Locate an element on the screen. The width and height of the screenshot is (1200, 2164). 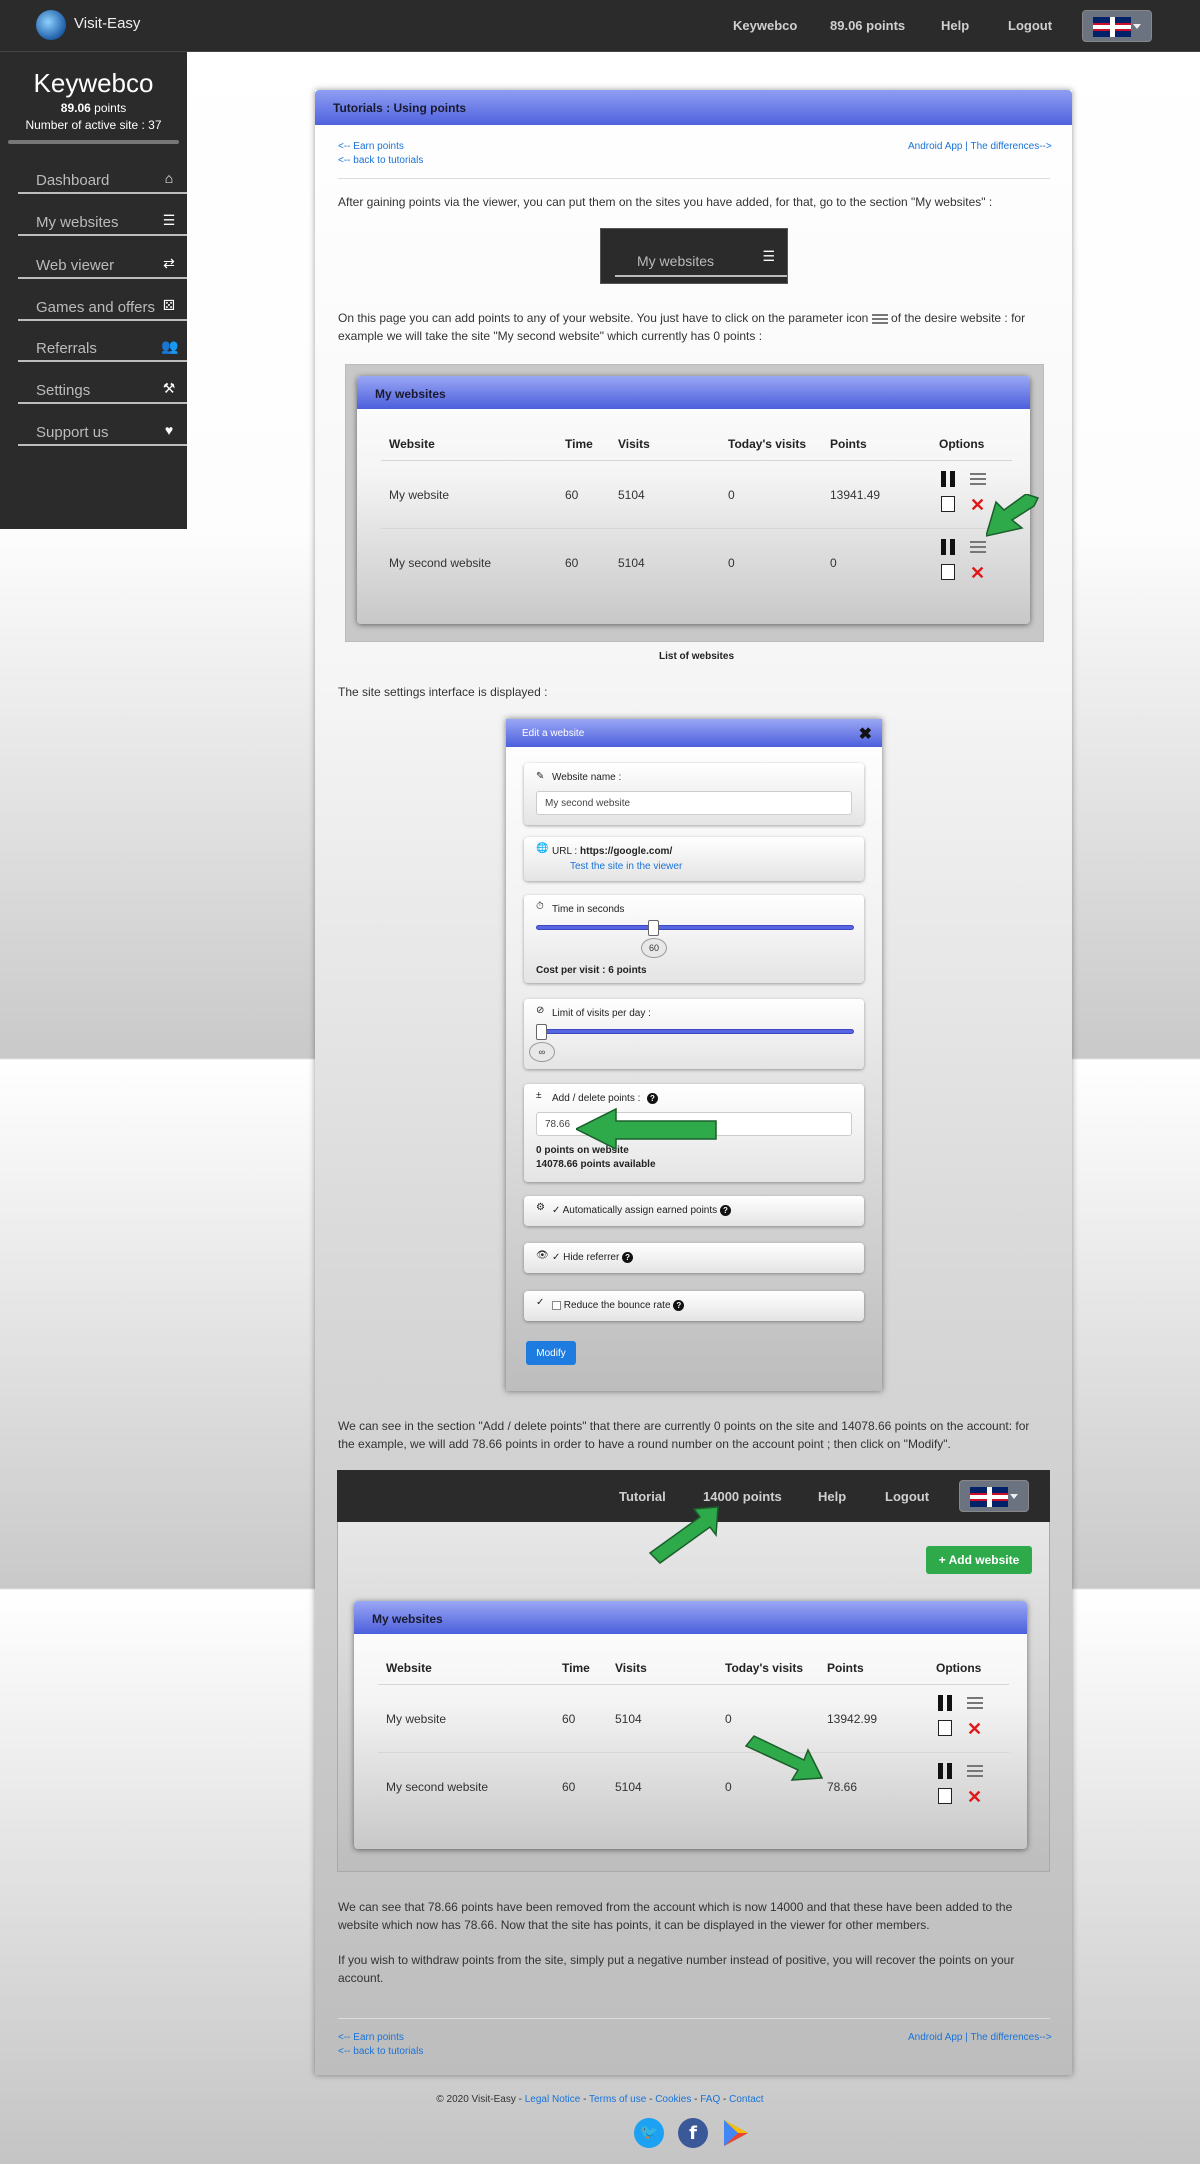
copyright: © 2020 Visit-Easy - is located at coordinates (479, 2099).